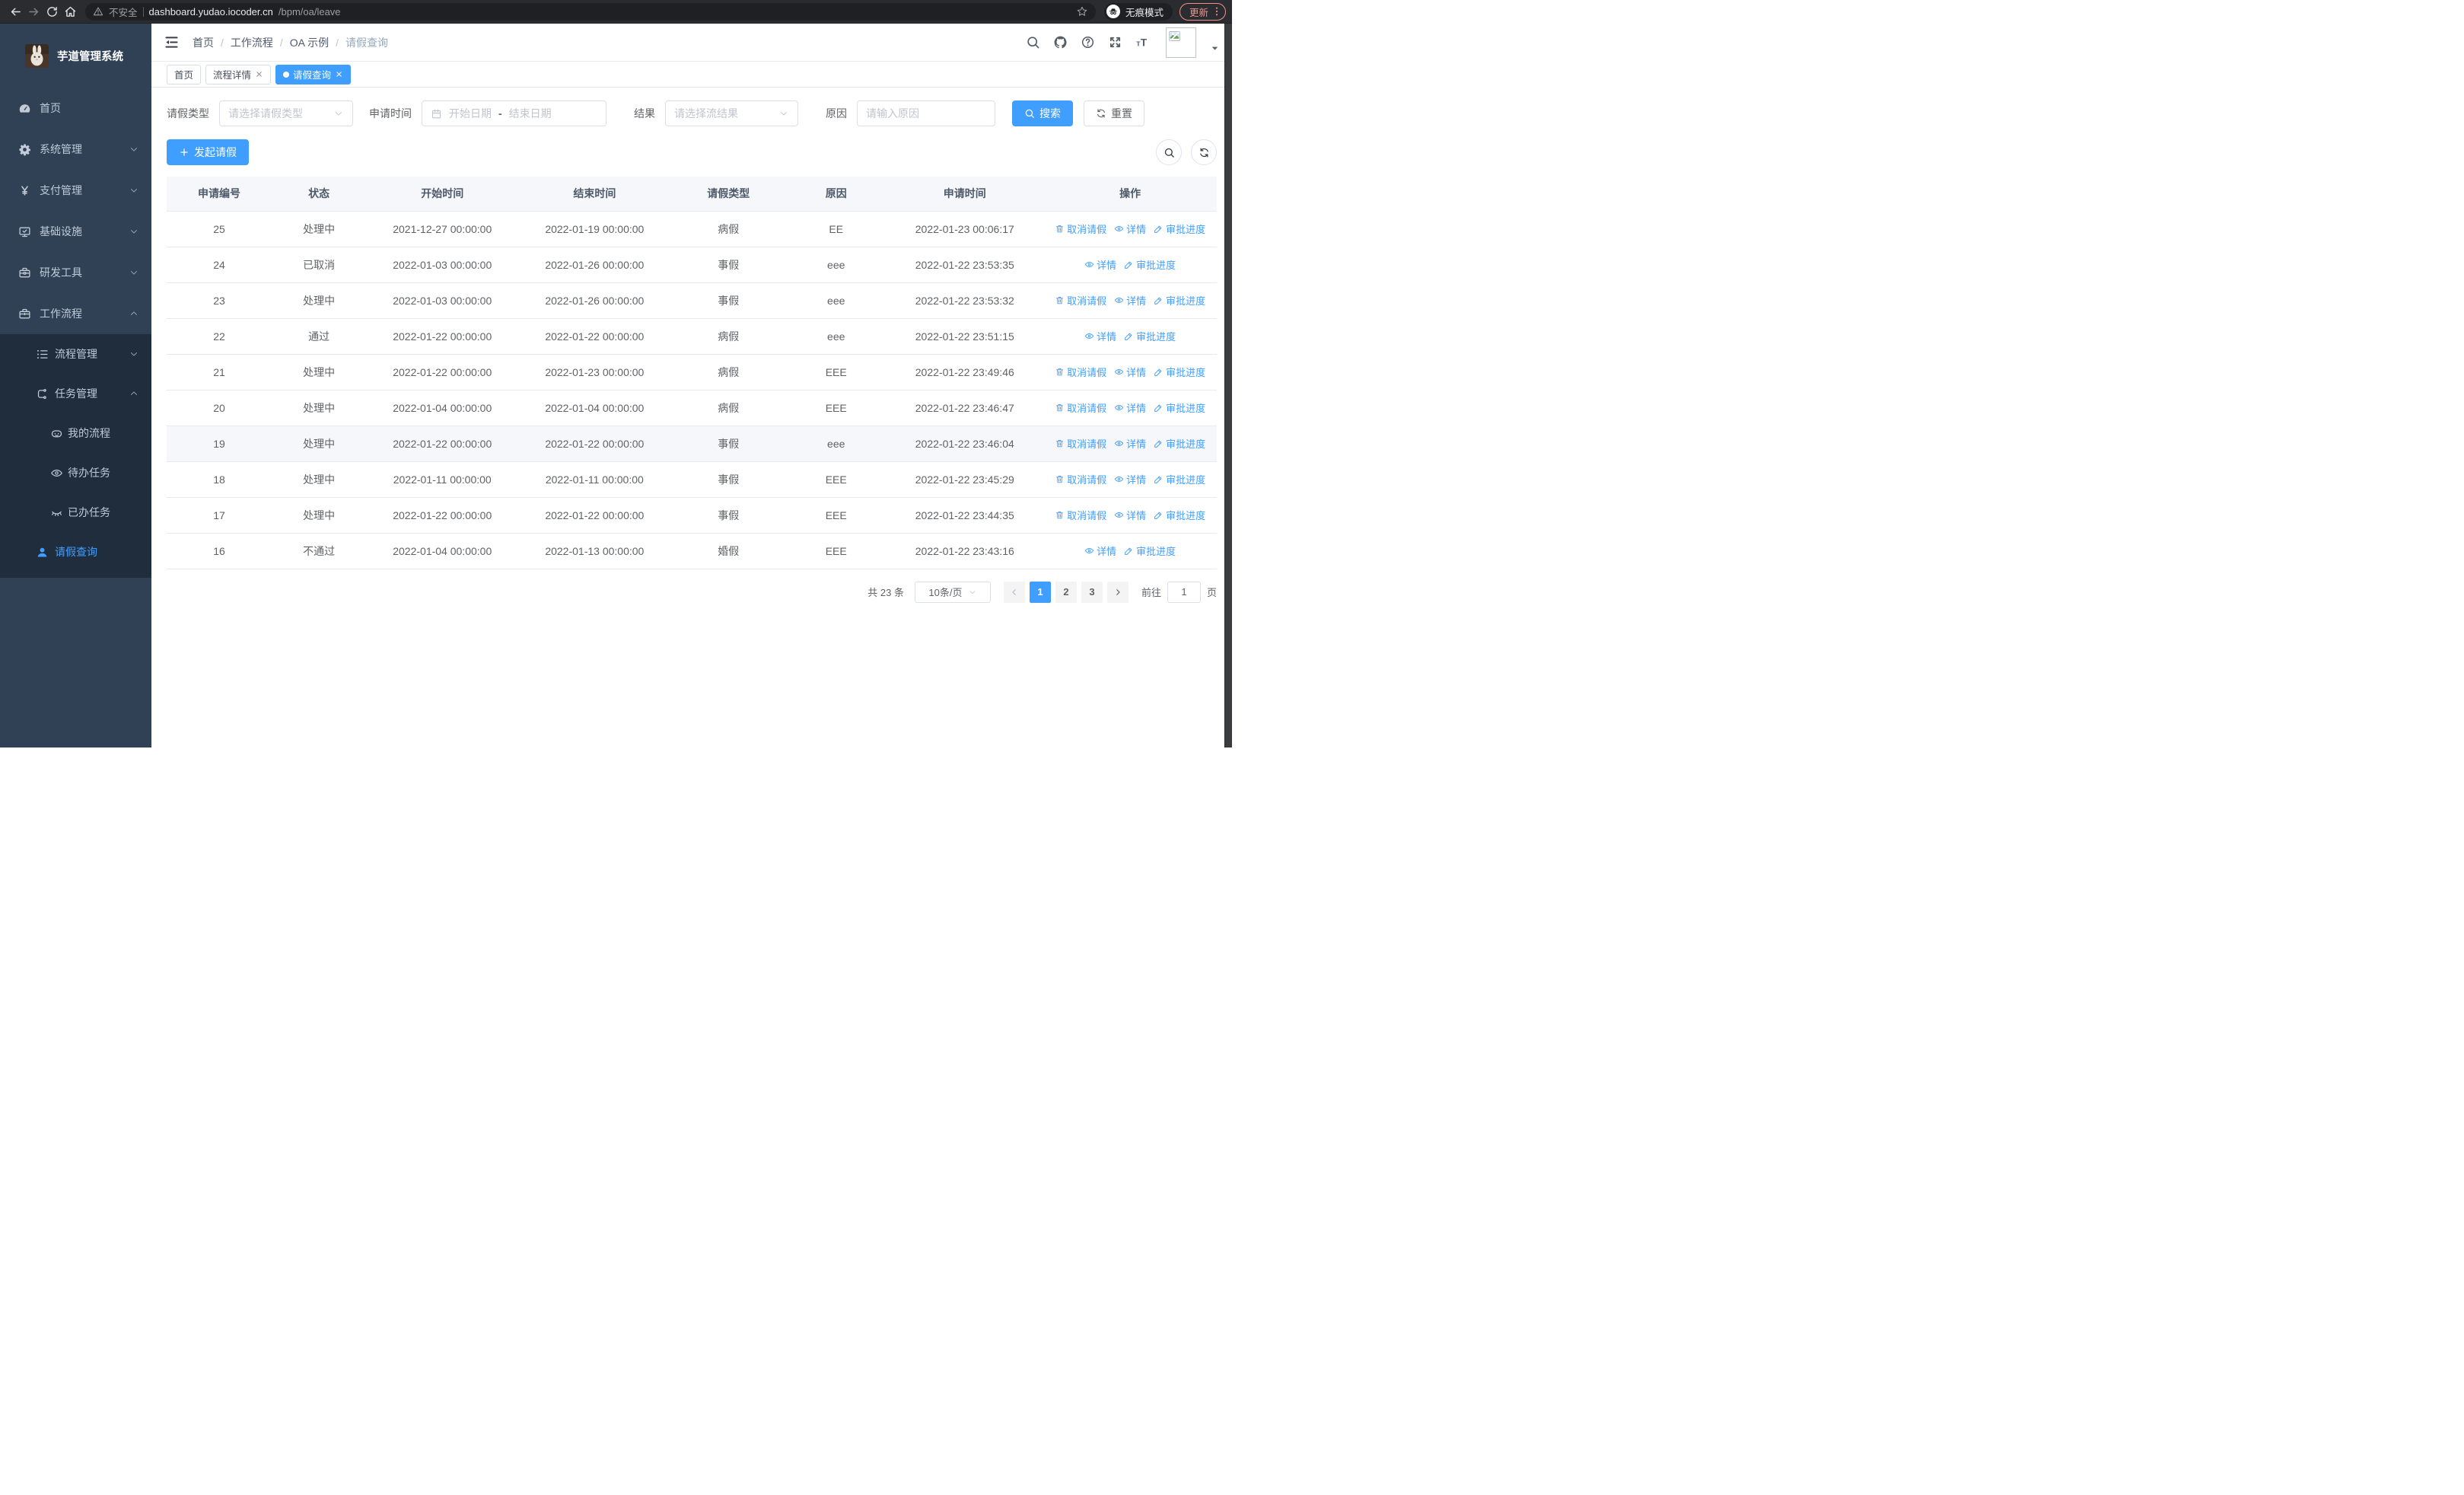  I want to click on sidebar-item-infrastructure: 基础设施, so click(75, 231).